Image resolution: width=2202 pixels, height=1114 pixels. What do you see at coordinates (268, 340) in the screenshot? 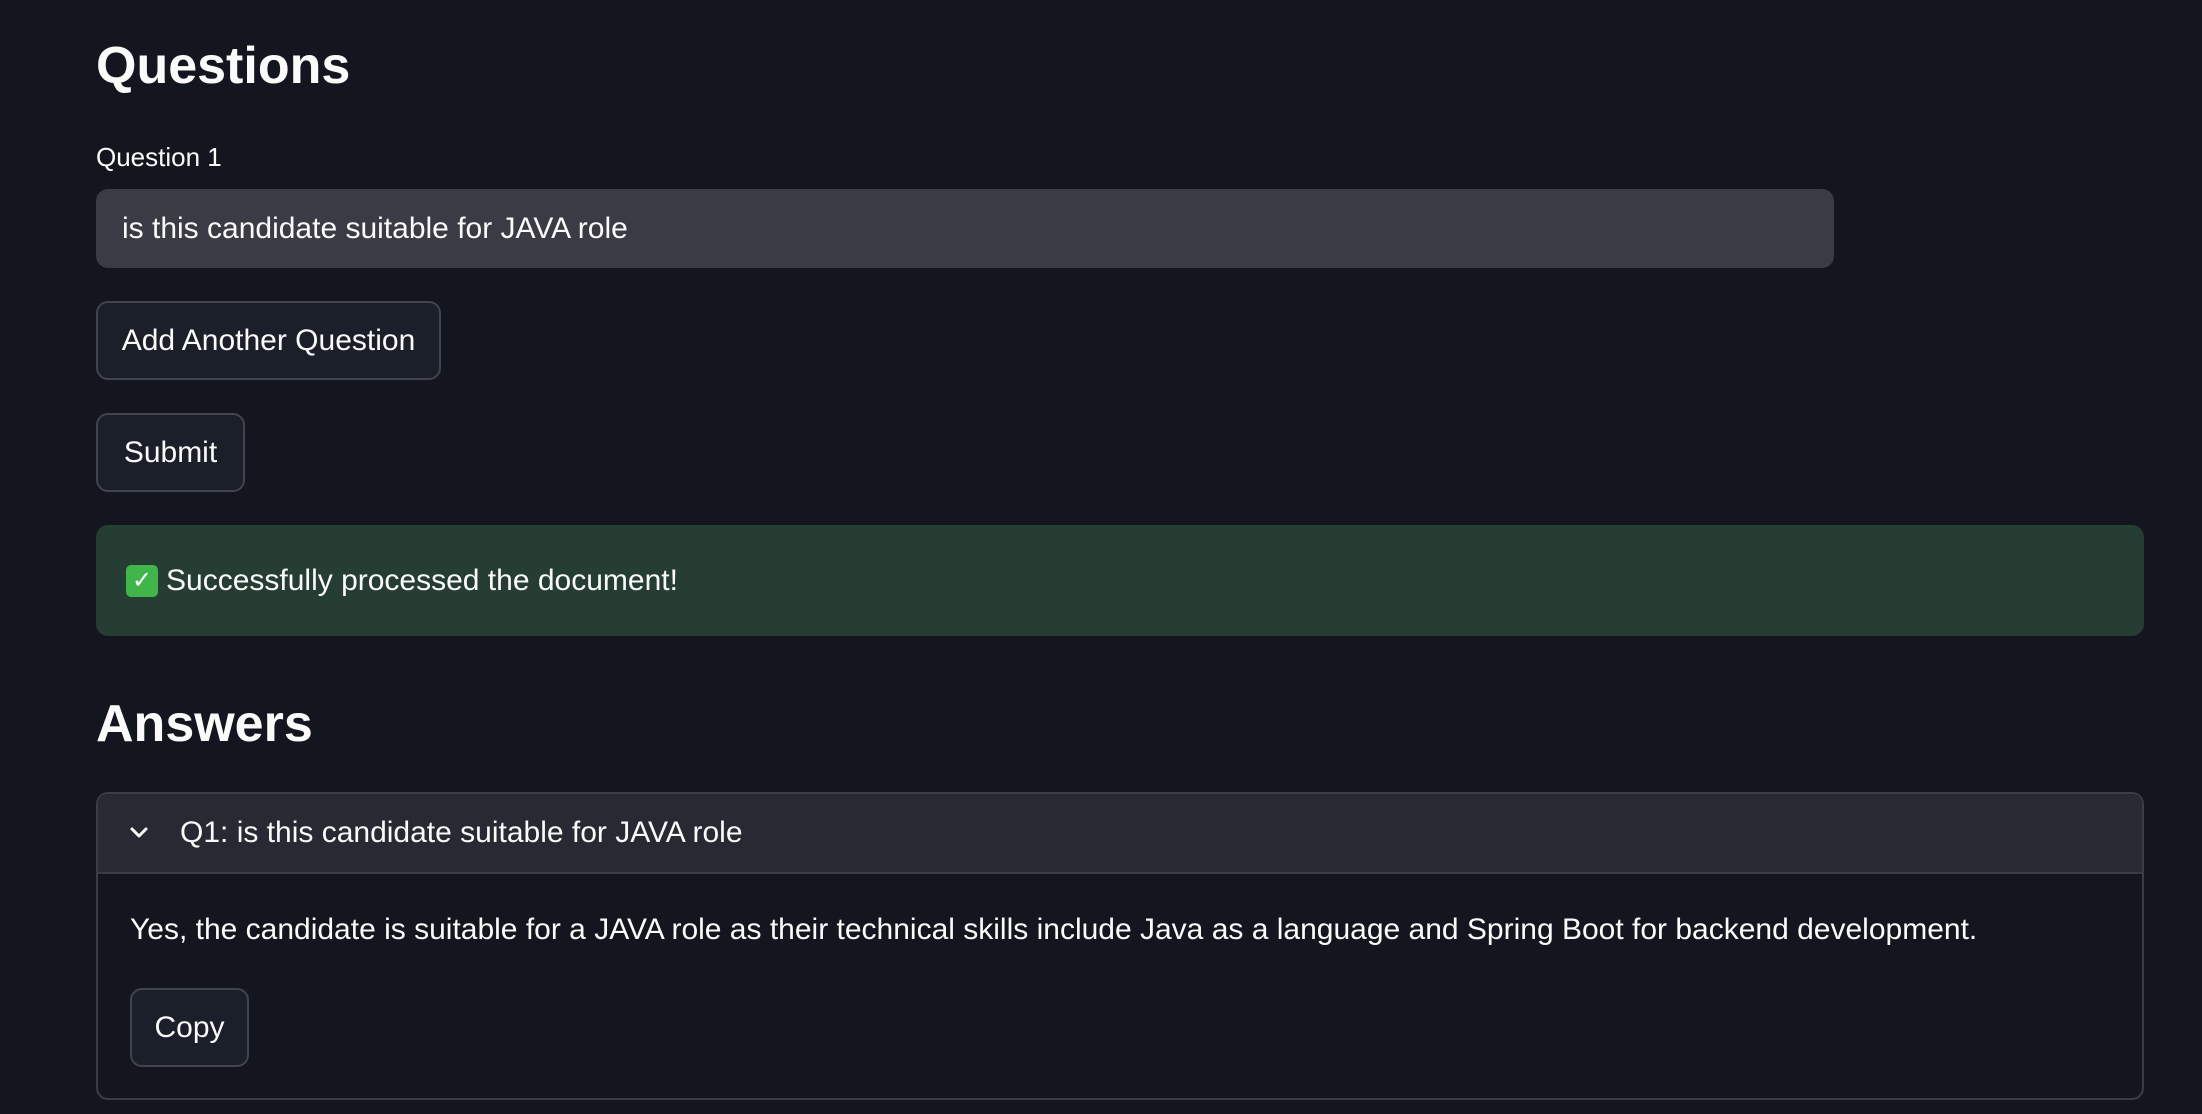
I see `add-another-question-button: Add Another Question` at bounding box center [268, 340].